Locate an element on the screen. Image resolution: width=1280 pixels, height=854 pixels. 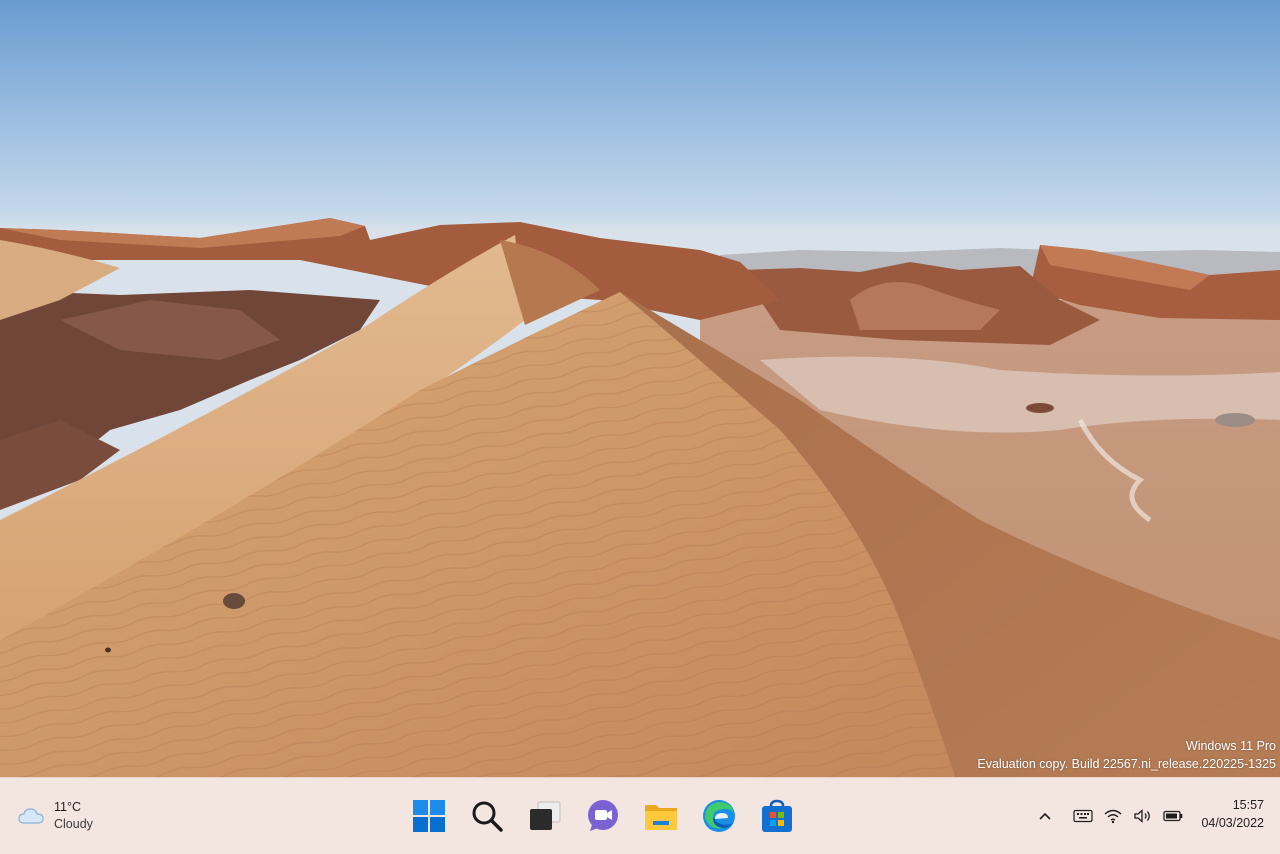
wifi-icon is located at coordinates (1113, 816).